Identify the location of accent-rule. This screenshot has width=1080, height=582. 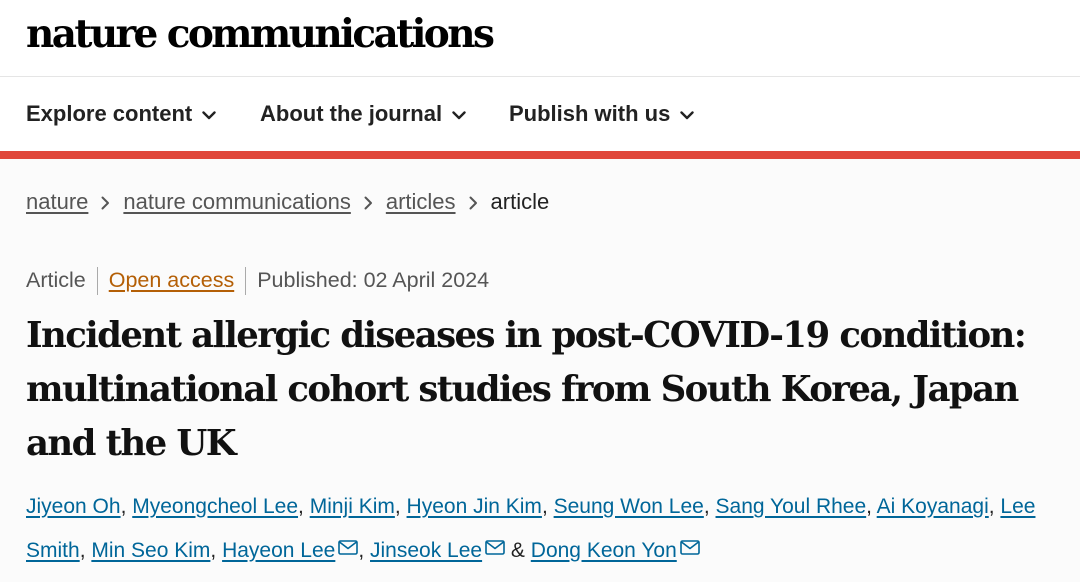
(540, 155).